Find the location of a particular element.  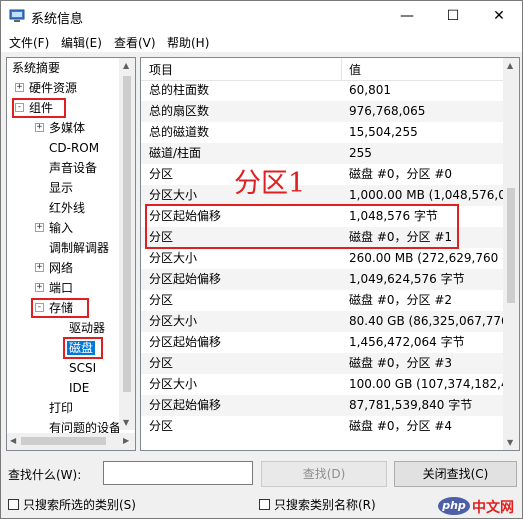

table-row: 总的柱面数 60,801 is located at coordinates (322, 90).